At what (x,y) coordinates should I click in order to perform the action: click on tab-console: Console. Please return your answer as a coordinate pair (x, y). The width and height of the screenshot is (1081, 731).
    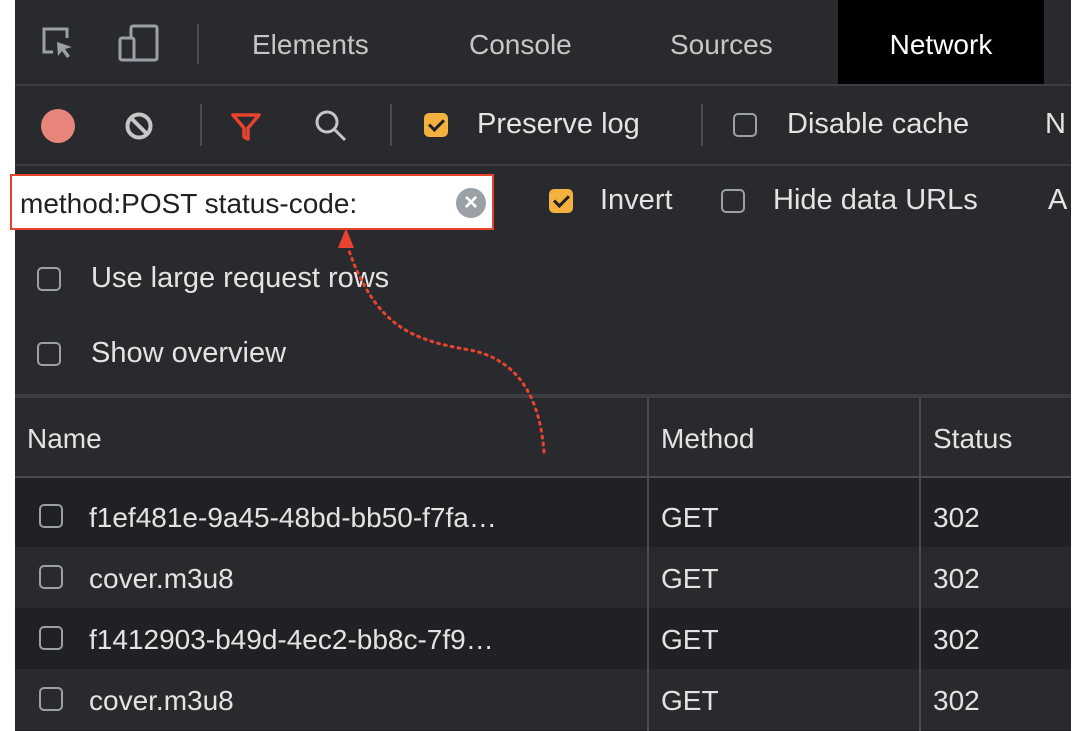
    Looking at the image, I should click on (520, 42).